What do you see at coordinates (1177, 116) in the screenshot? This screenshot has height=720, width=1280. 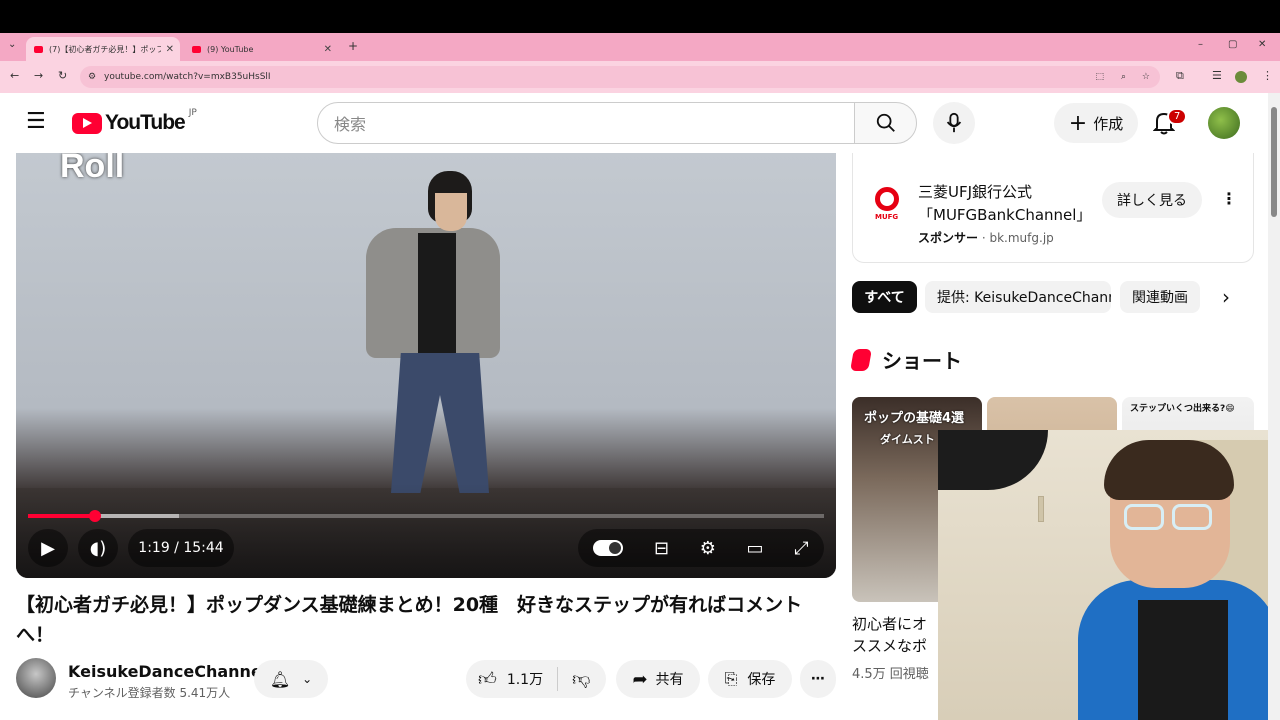 I see `notification-badge: 7` at bounding box center [1177, 116].